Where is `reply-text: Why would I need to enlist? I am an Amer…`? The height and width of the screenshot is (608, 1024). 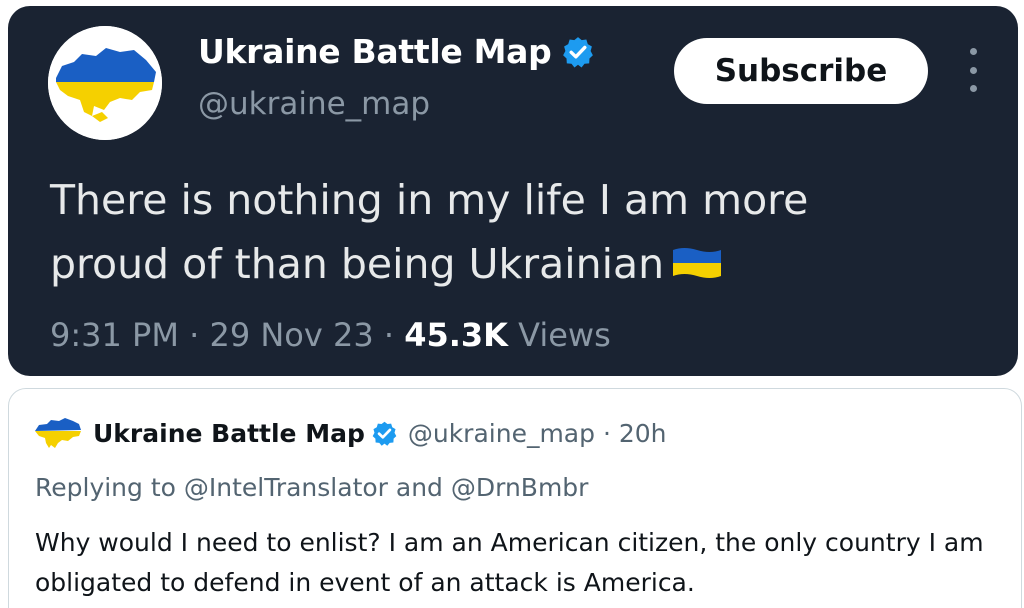
reply-text: Why would I need to enlist? I am an Amer… is located at coordinates (509, 562).